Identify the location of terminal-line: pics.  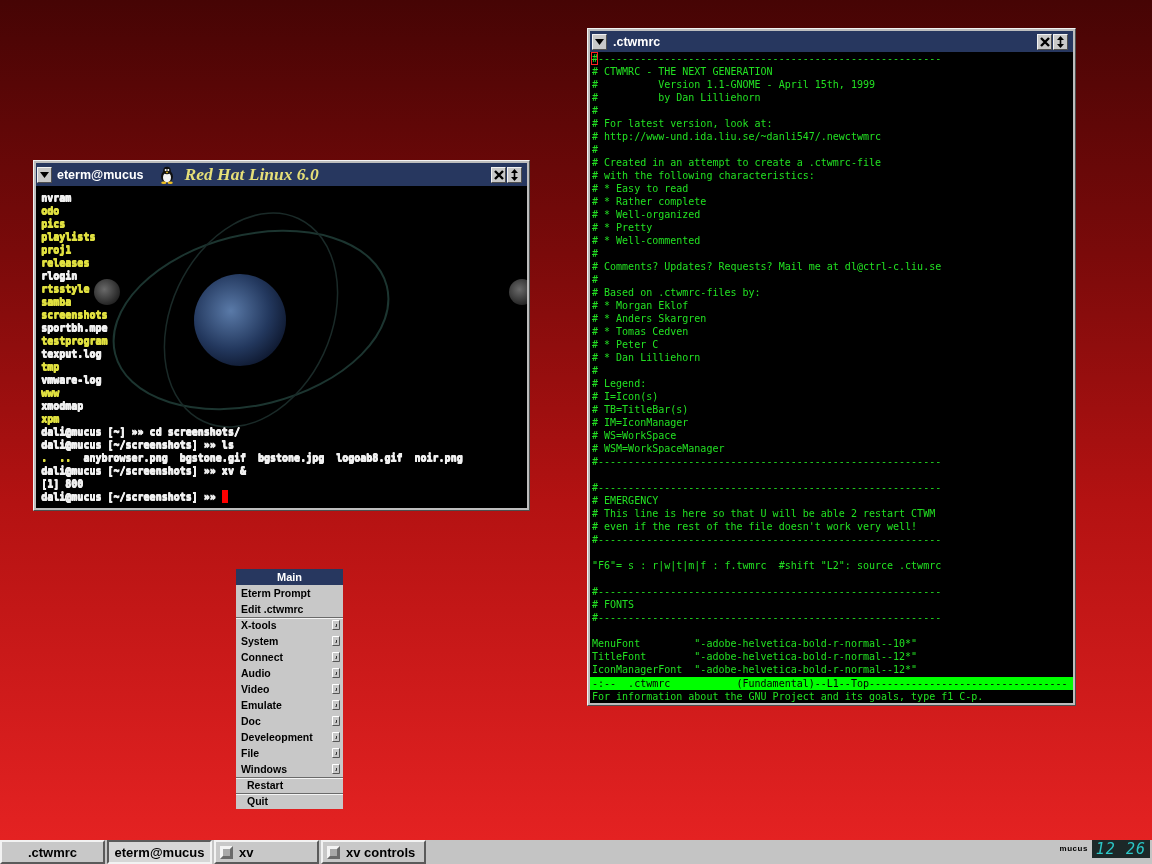
(53, 223).